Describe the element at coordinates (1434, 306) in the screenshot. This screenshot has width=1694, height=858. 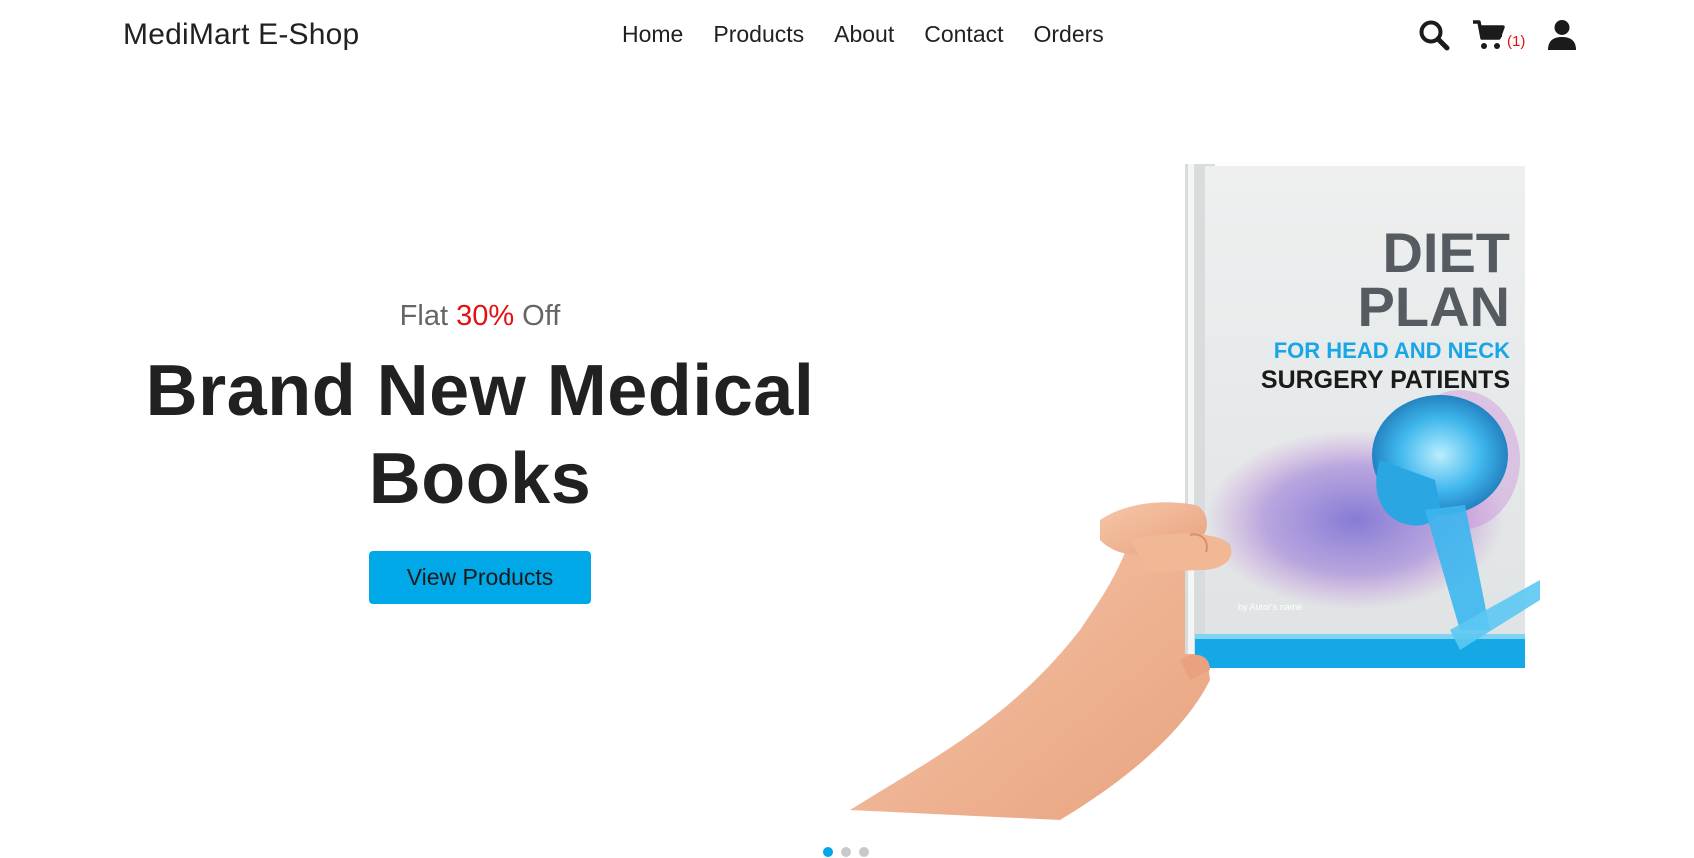
I see `book-title-line2: PLAN` at that location.